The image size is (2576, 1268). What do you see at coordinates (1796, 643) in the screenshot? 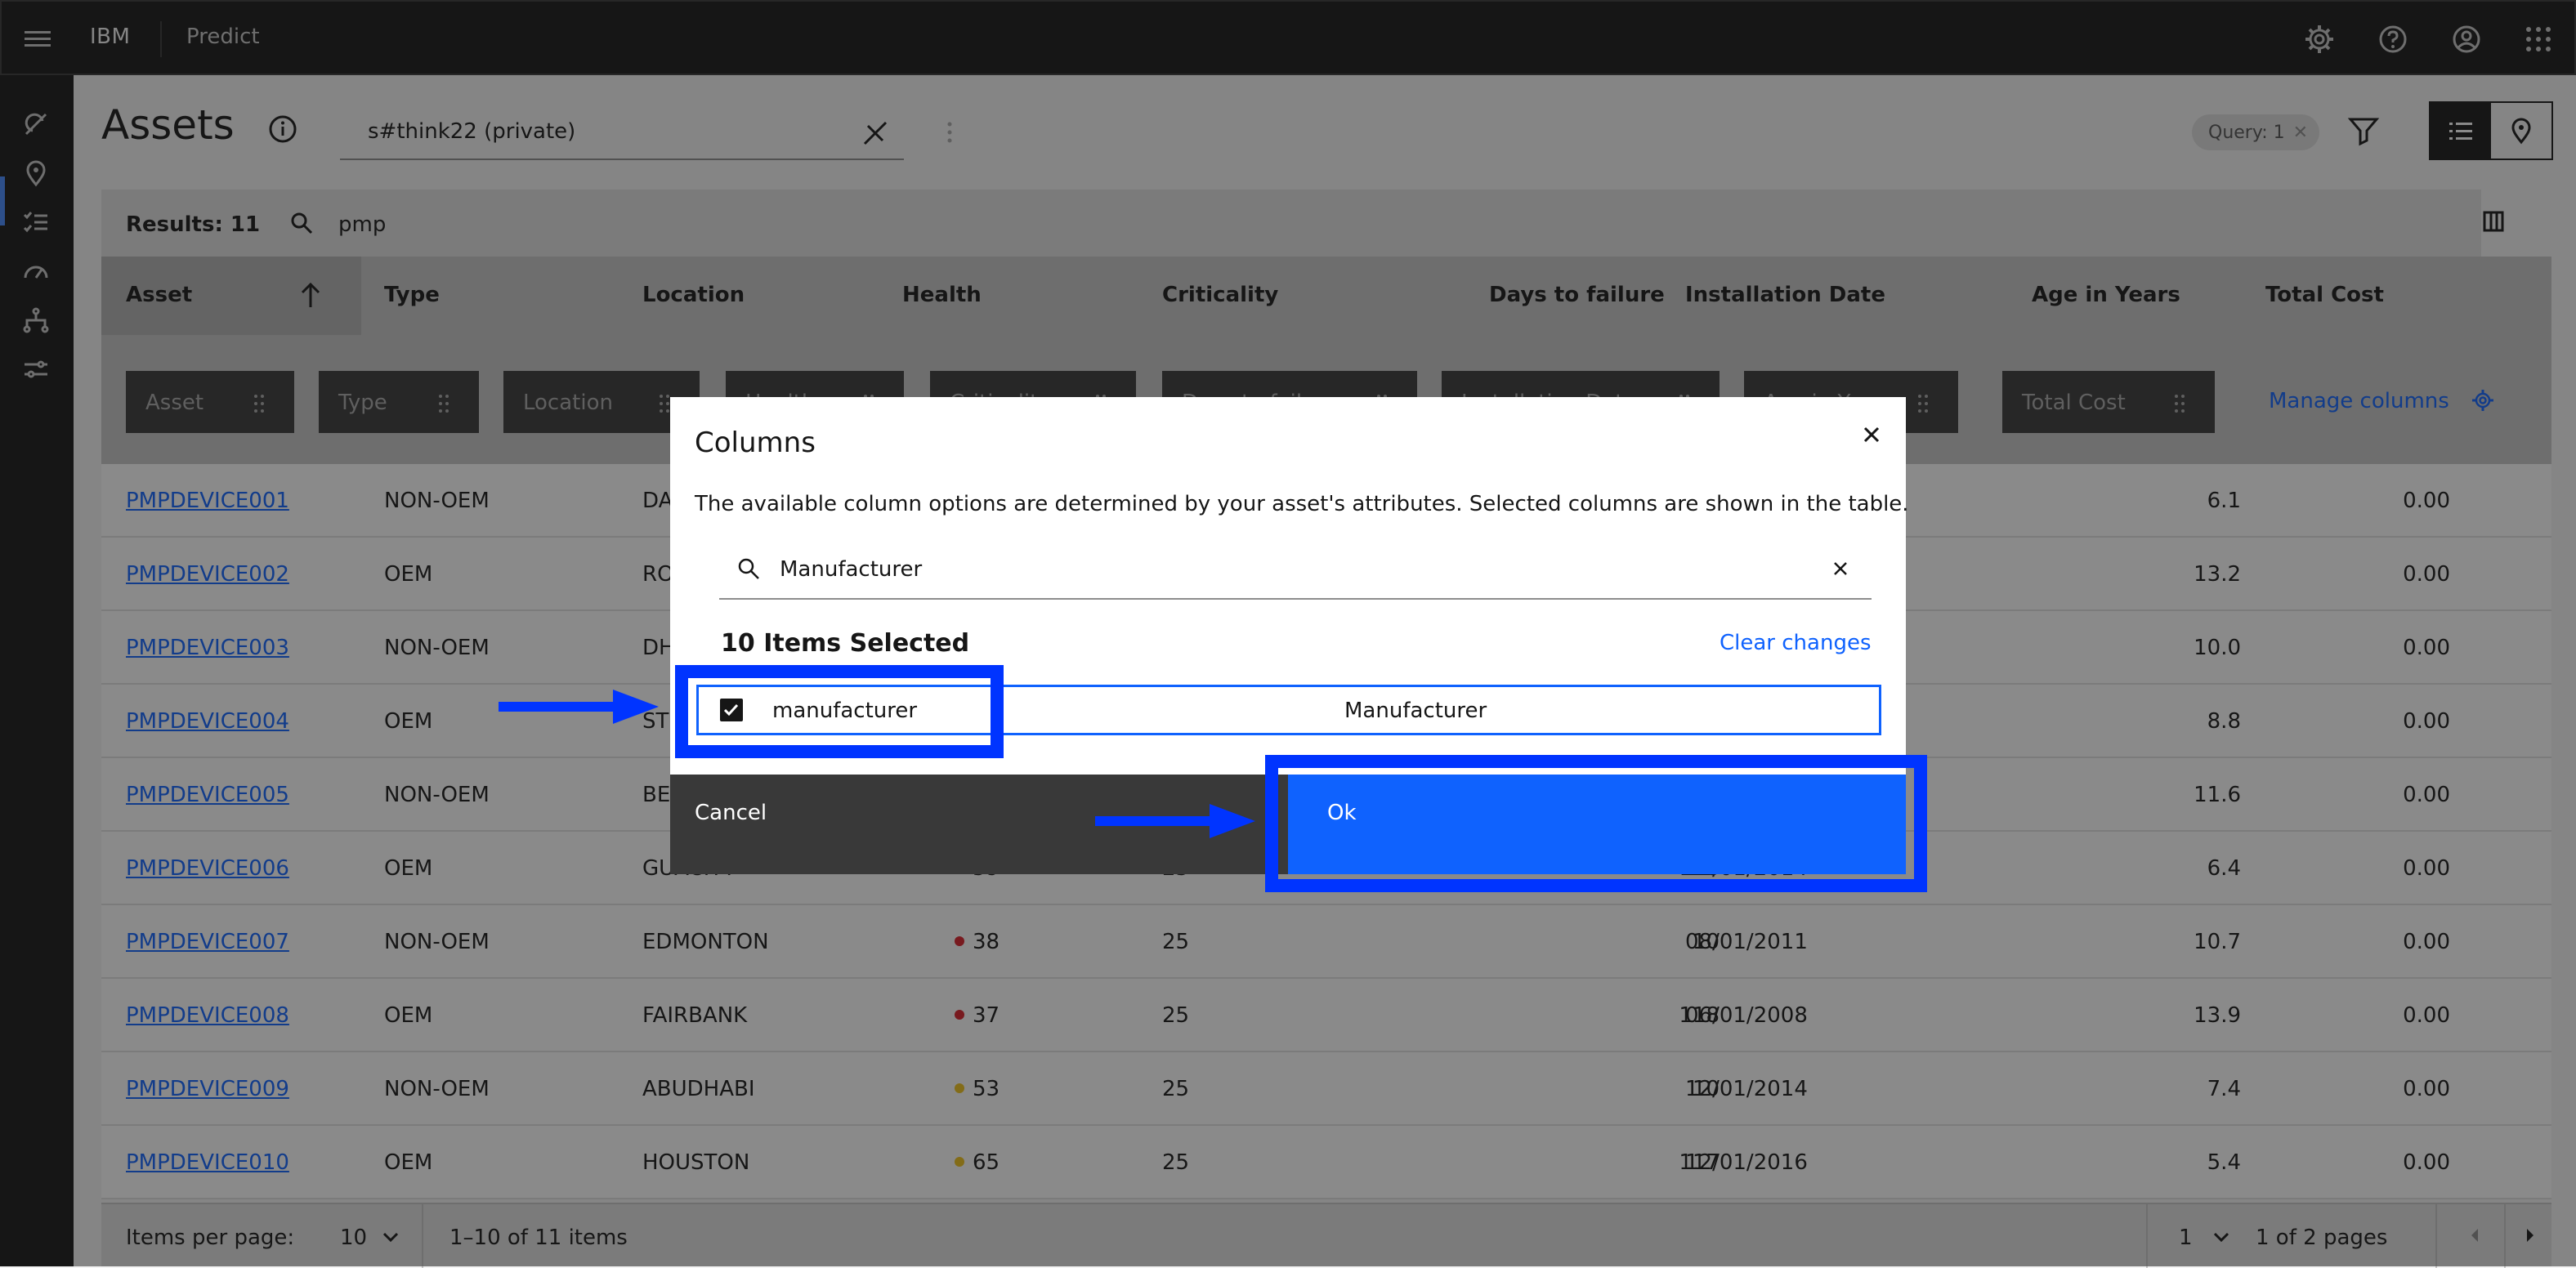
I see `clear-changes-link: Clear changes` at bounding box center [1796, 643].